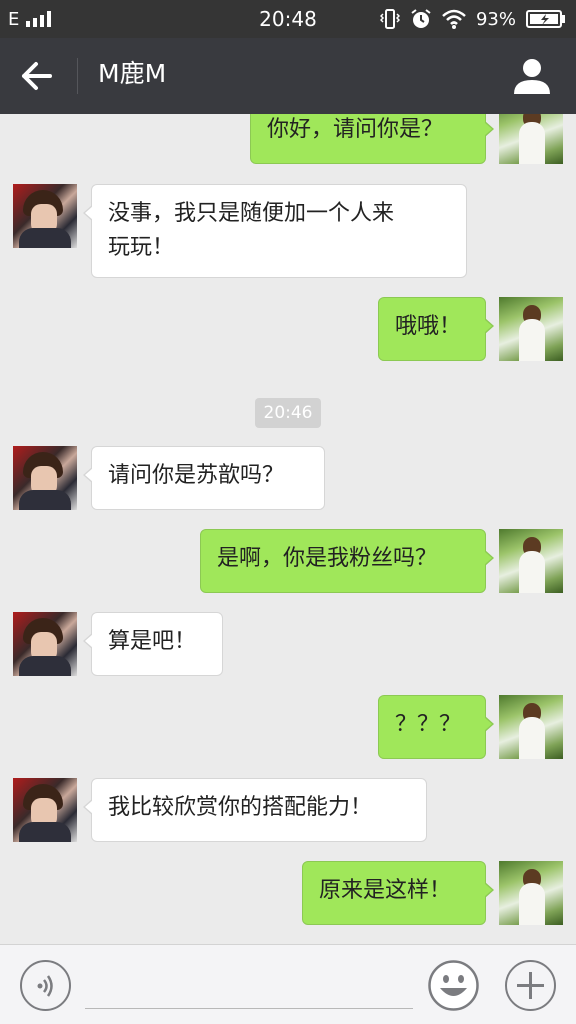 This screenshot has width=576, height=1024. I want to click on vibrate-icon, so click(389, 19).